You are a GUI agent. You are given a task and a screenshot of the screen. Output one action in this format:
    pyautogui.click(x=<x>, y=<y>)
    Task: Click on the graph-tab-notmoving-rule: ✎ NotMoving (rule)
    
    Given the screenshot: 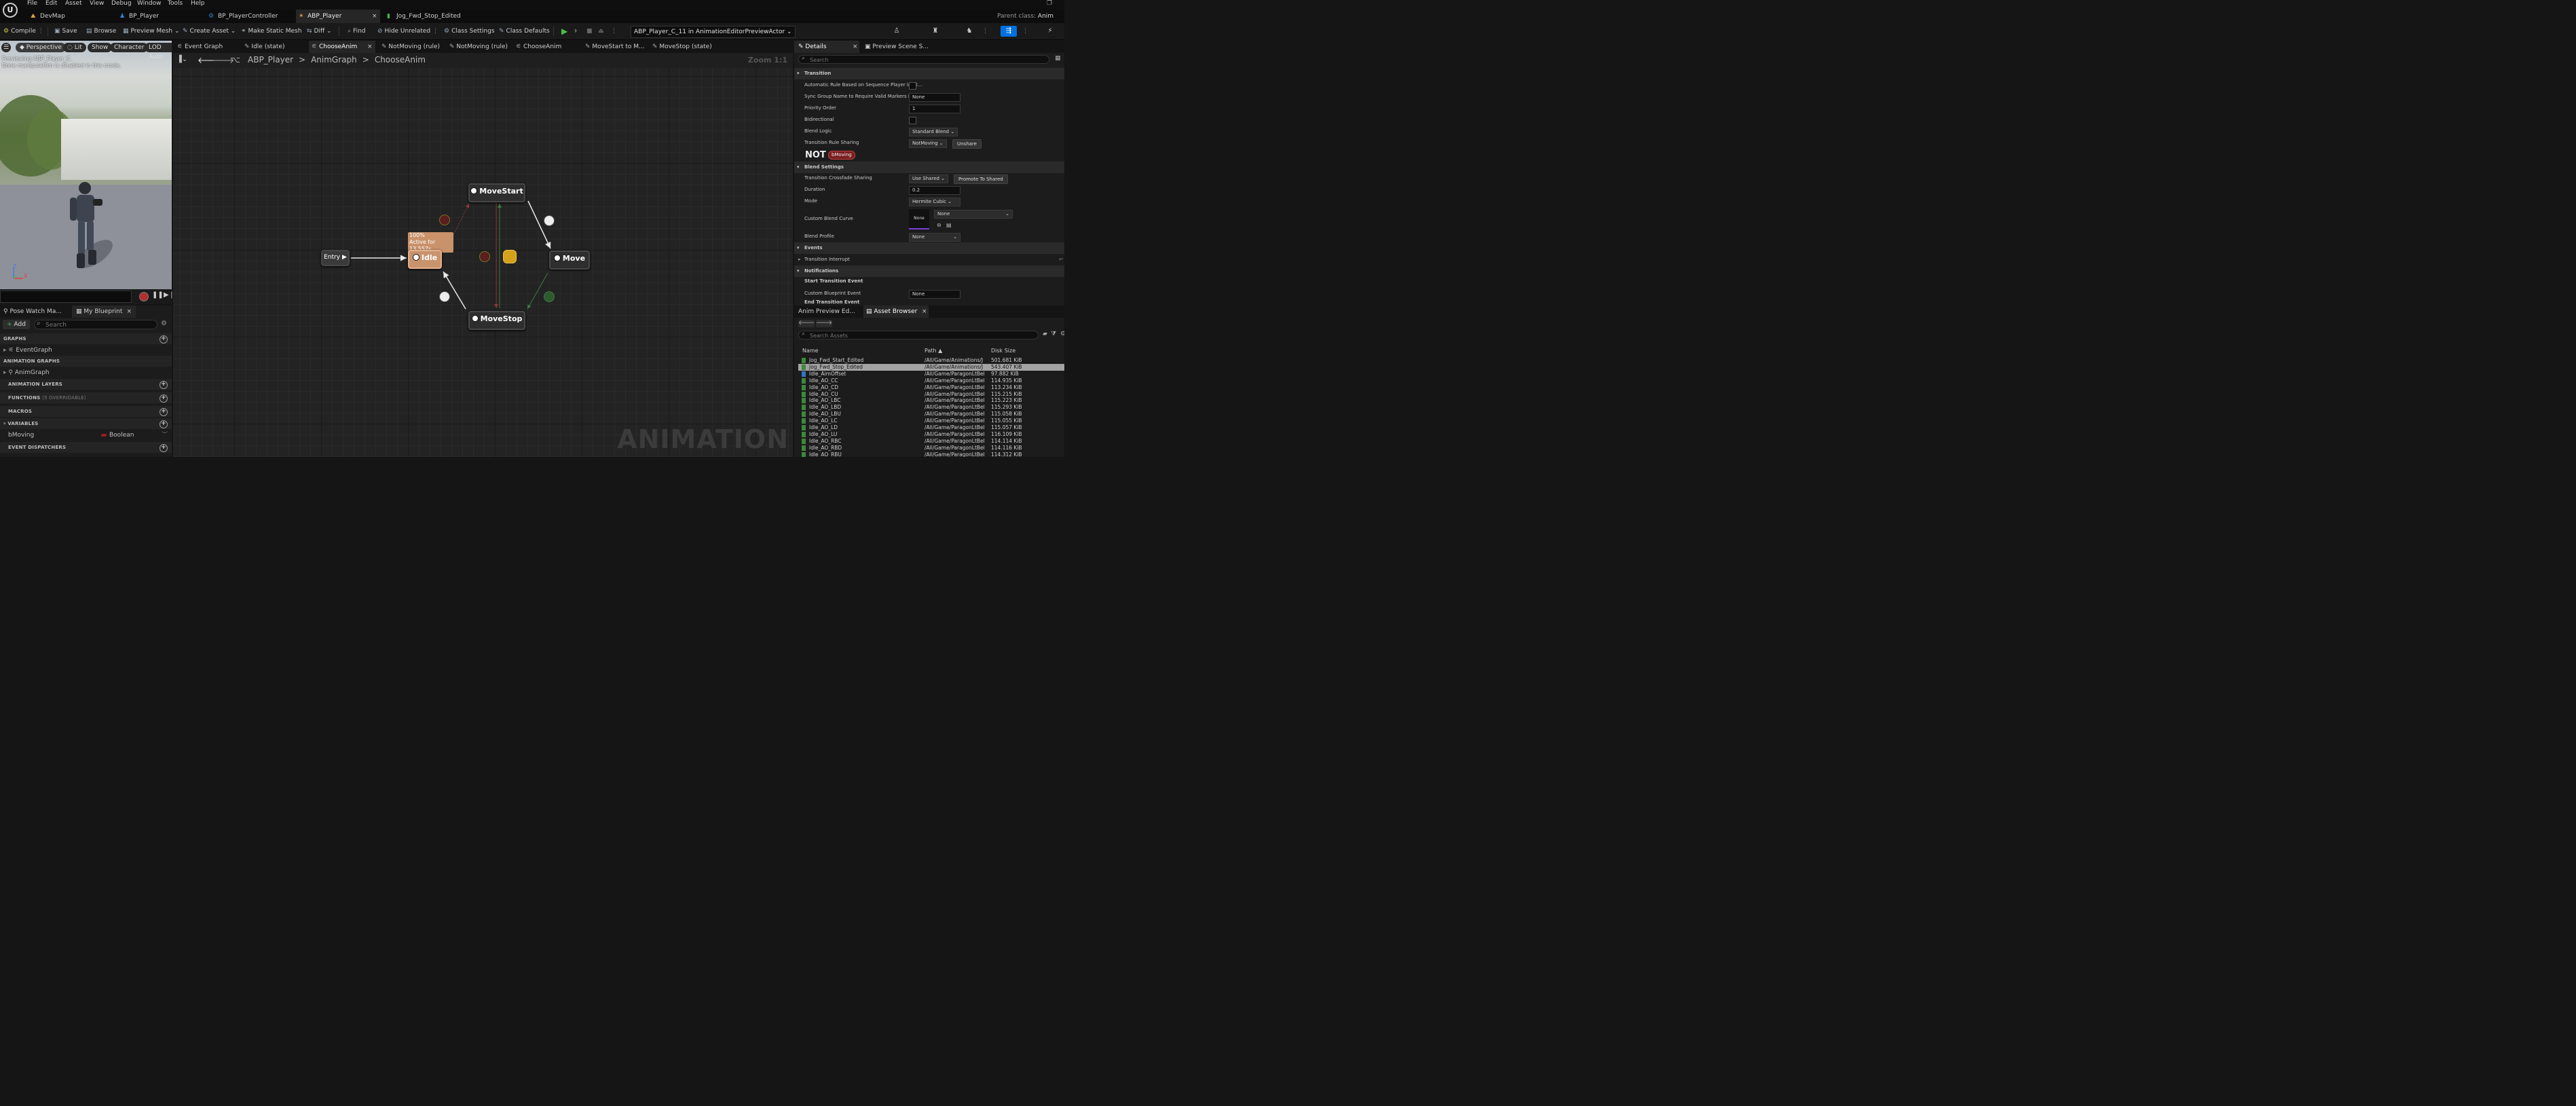 What is the action you would take?
    pyautogui.click(x=411, y=47)
    